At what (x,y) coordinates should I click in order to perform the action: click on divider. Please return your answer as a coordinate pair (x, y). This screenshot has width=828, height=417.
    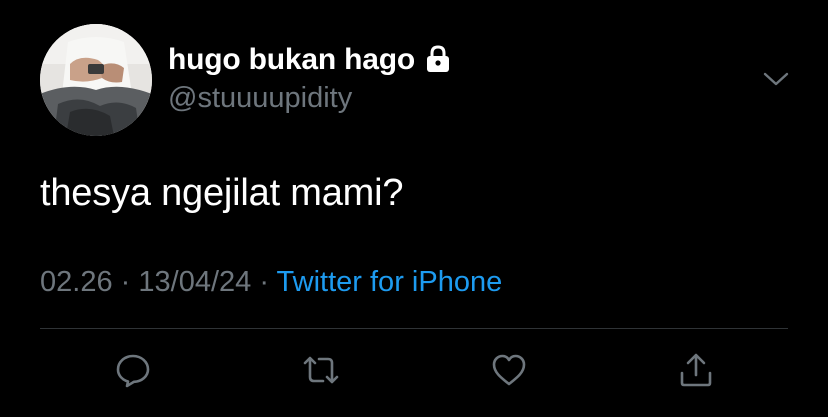
    Looking at the image, I should click on (414, 328).